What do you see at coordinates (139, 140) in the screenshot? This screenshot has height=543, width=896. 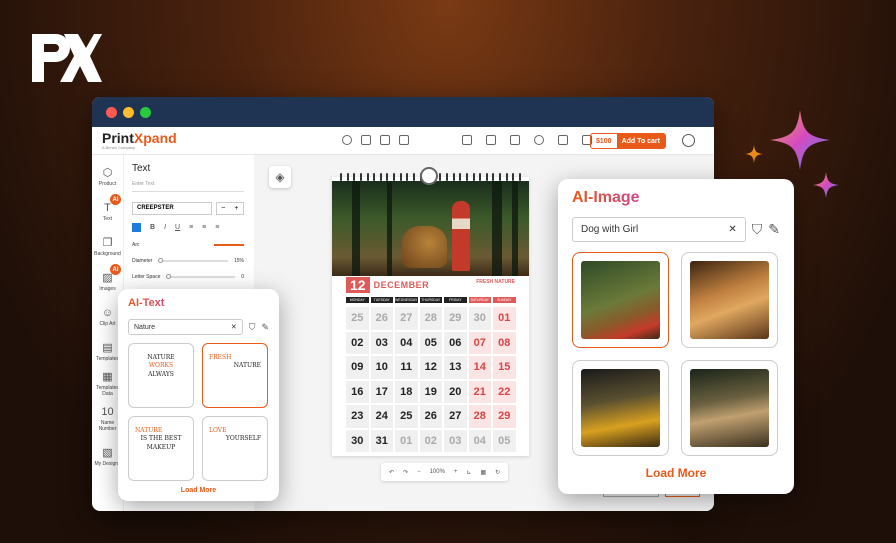 I see `brand-logo: PrintXpand A Brinch Company` at bounding box center [139, 140].